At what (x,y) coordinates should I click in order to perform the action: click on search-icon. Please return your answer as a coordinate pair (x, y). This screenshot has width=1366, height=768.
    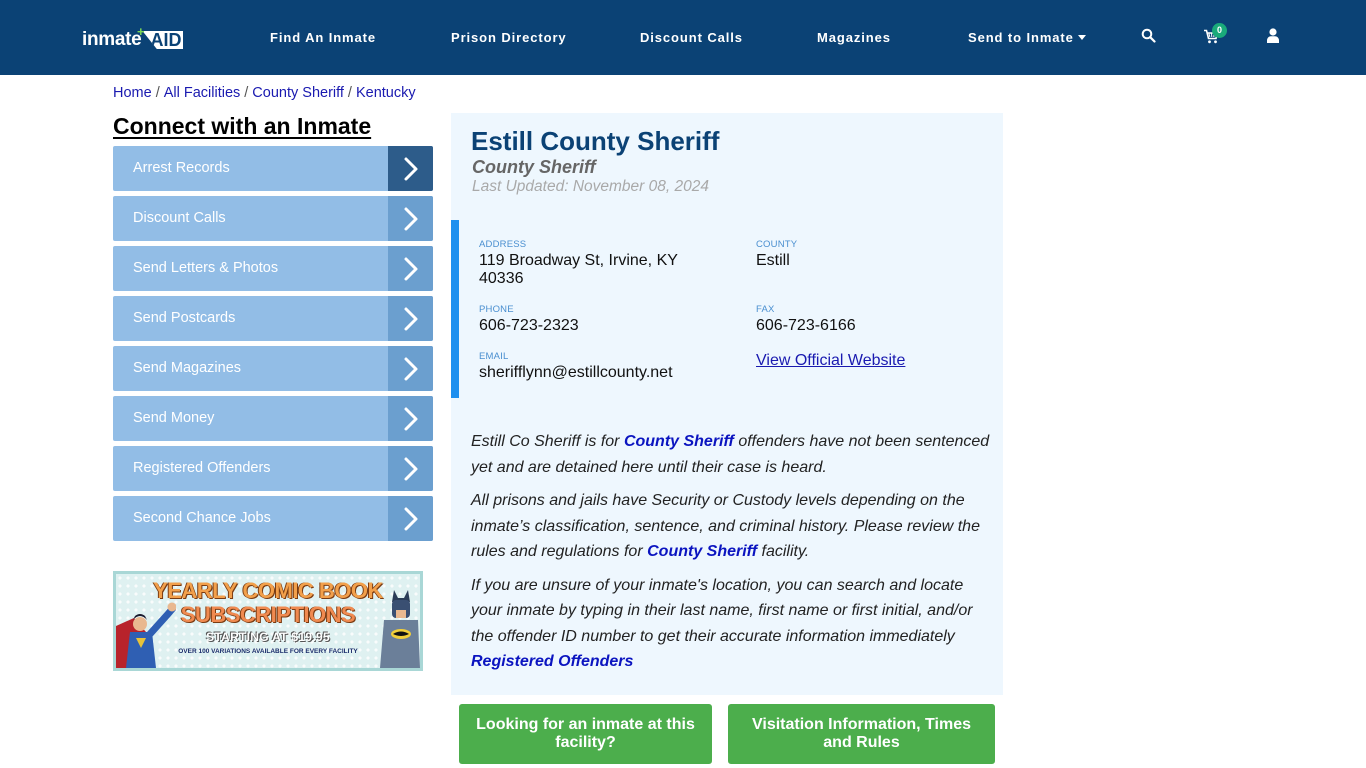
    Looking at the image, I should click on (1148, 38).